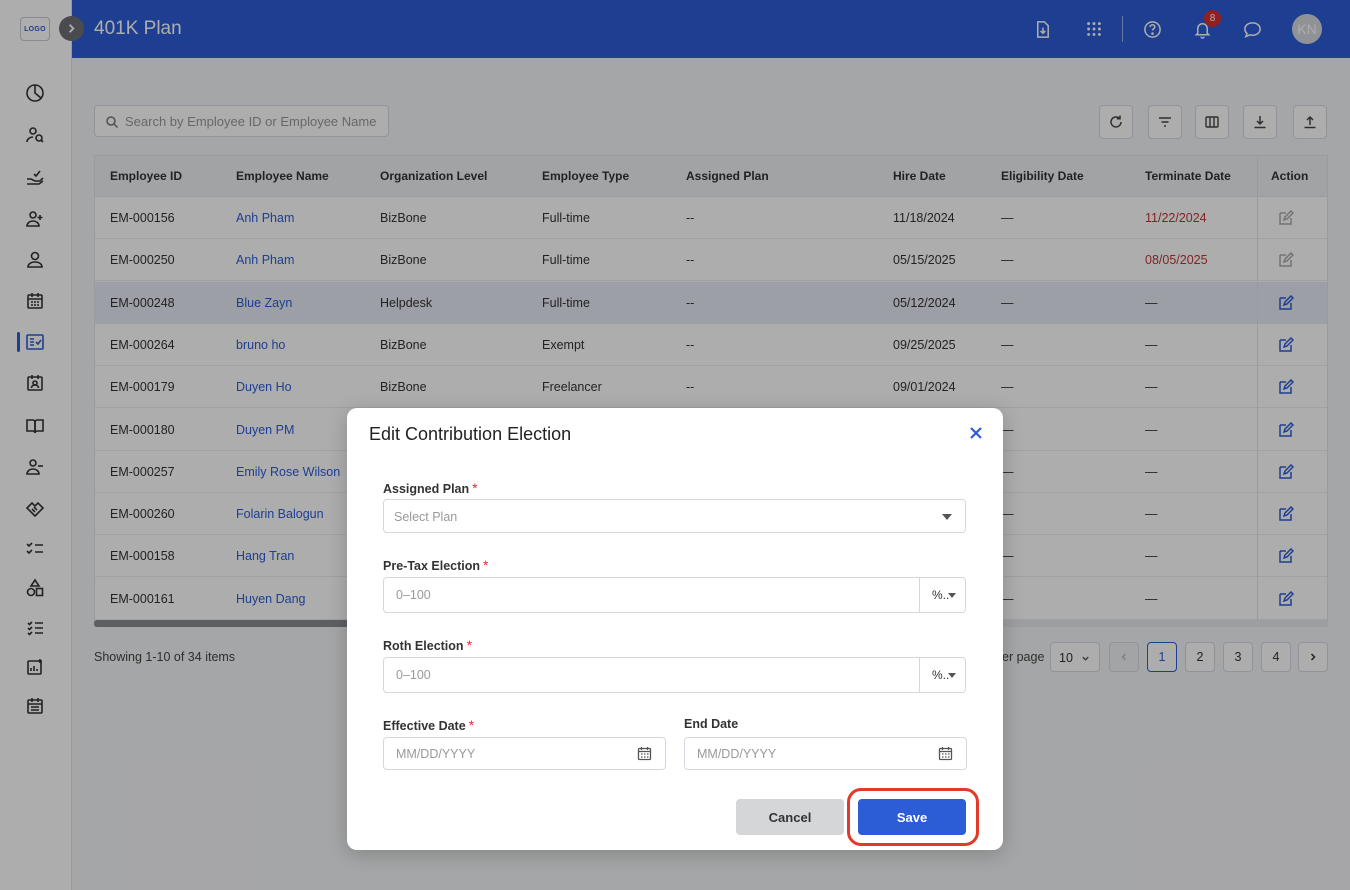 Image resolution: width=1350 pixels, height=890 pixels. Describe the element at coordinates (649, 595) in the screenshot. I see `pretax-election-input` at that location.